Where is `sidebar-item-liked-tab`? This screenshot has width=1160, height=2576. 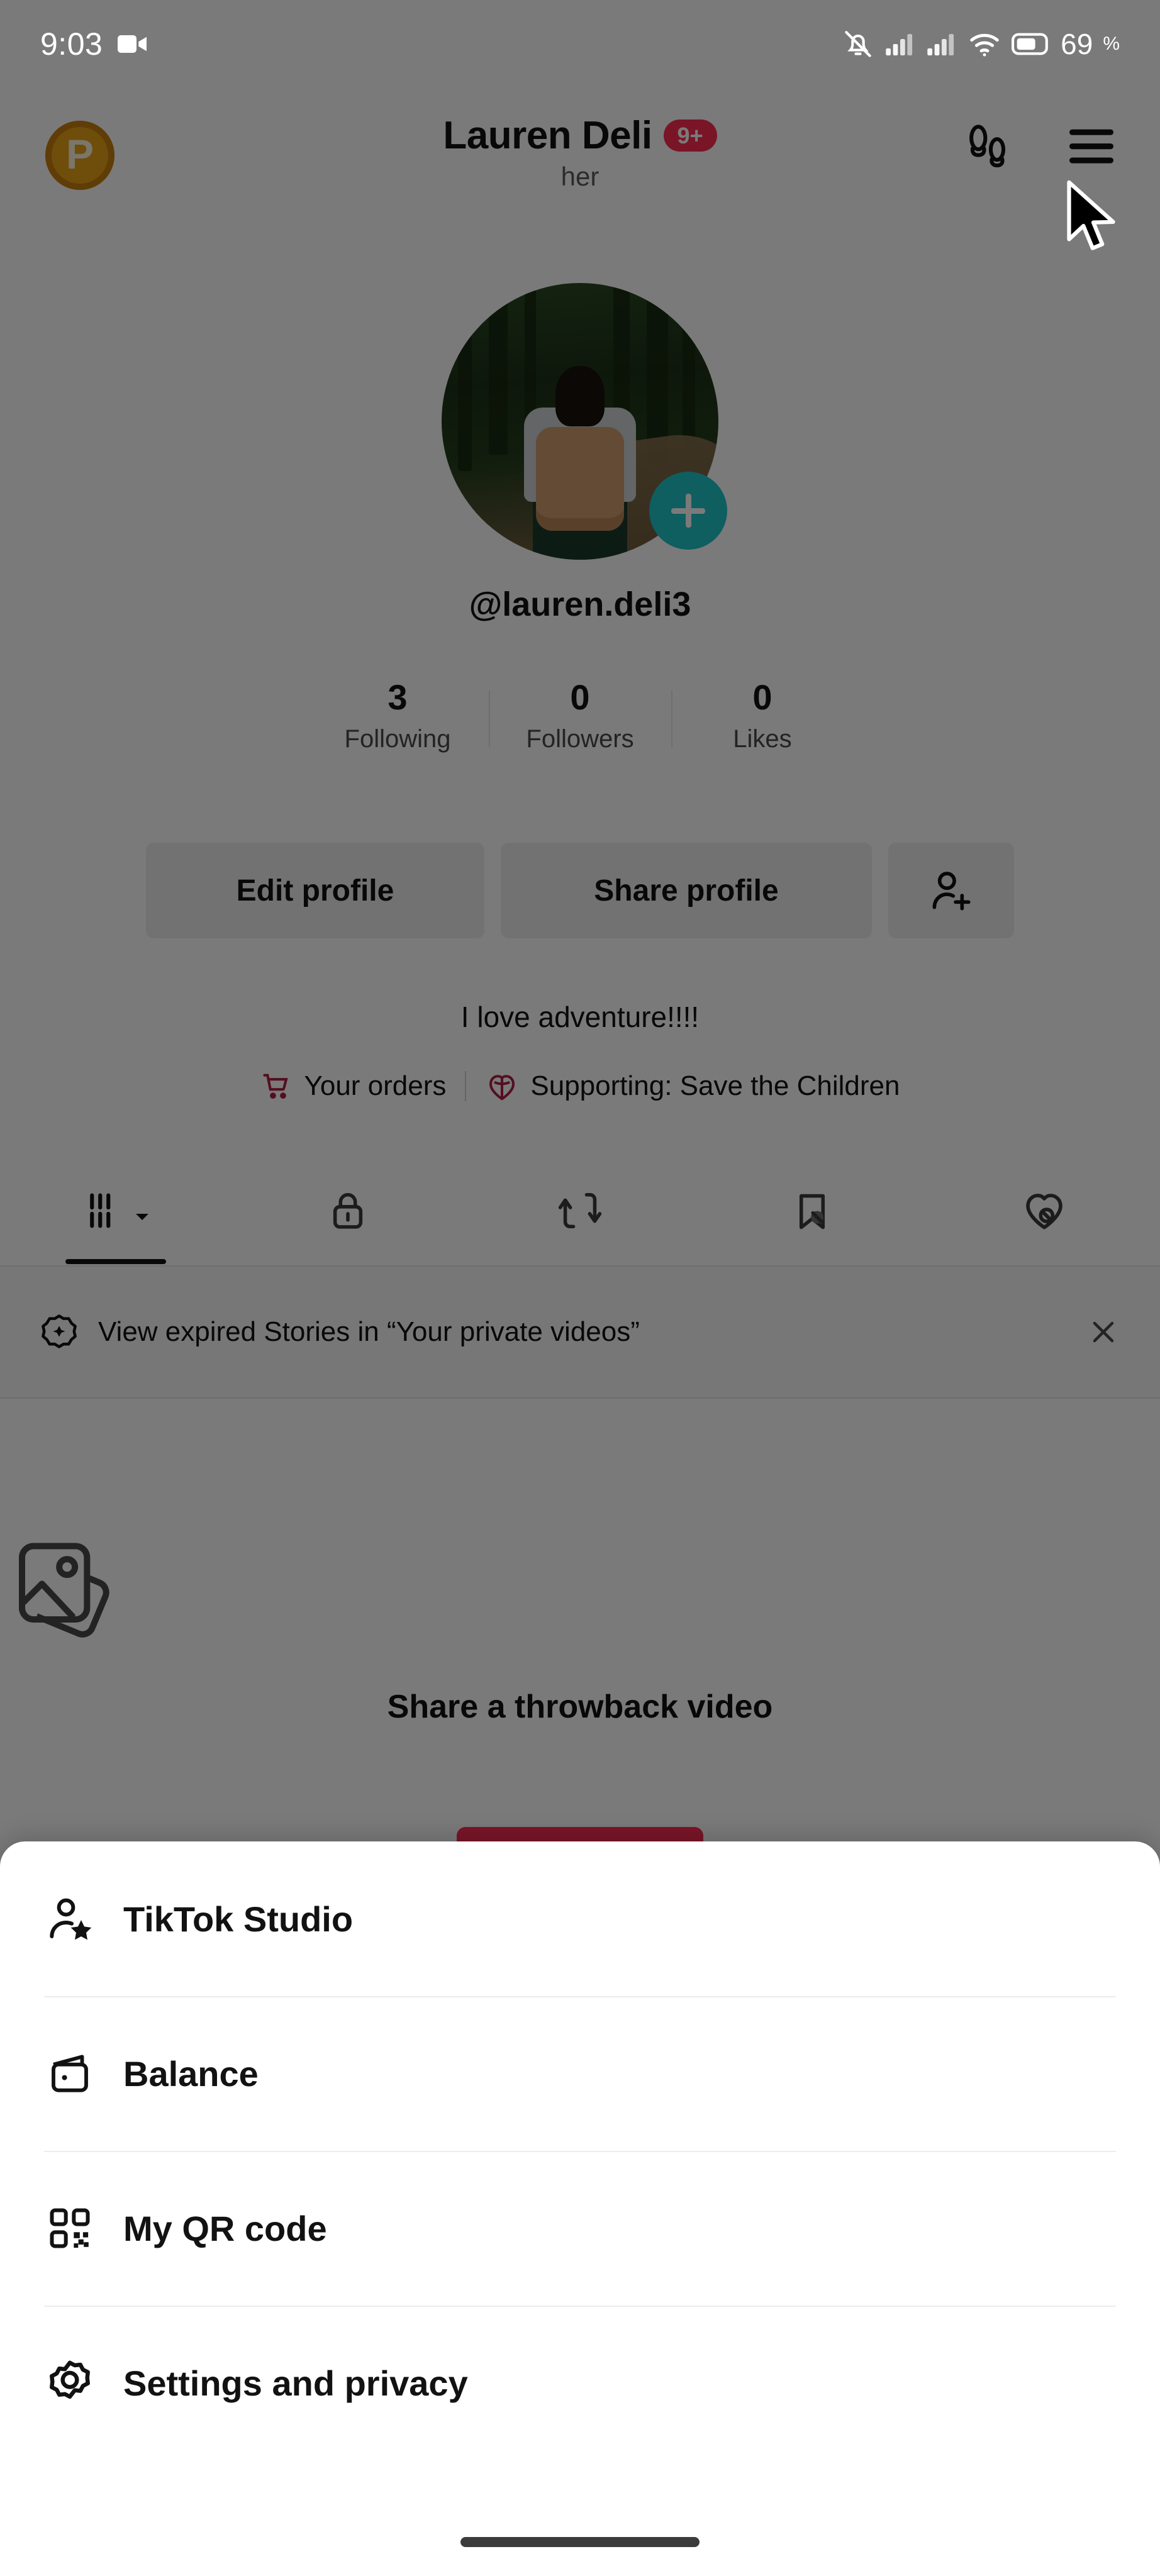 sidebar-item-liked-tab is located at coordinates (1044, 1210).